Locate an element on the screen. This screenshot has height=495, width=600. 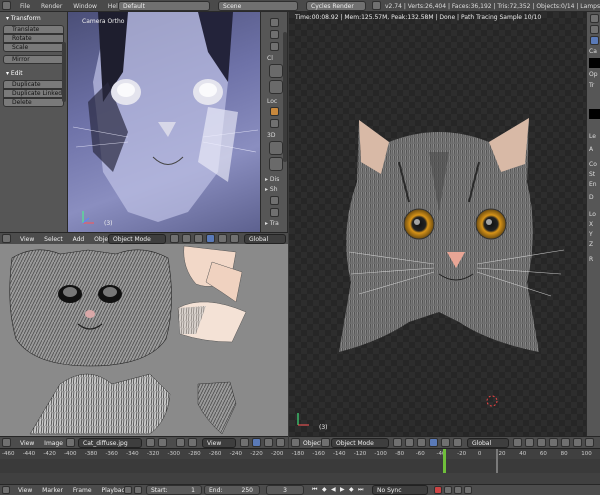
tl-menu-marker: Marker is located at coordinates (52, 490).